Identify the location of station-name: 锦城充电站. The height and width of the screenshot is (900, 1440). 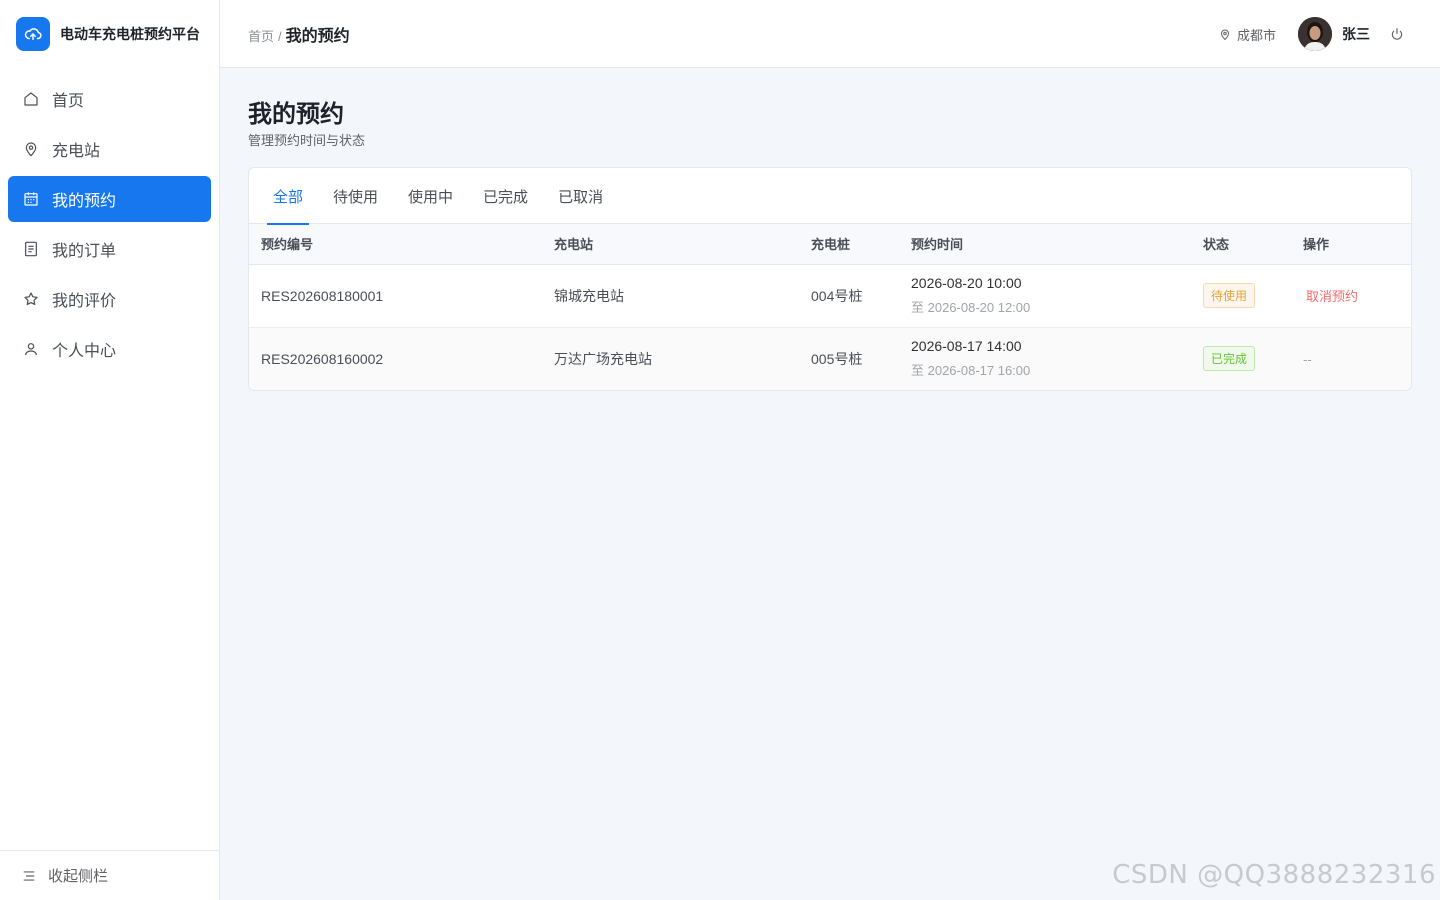
(589, 295).